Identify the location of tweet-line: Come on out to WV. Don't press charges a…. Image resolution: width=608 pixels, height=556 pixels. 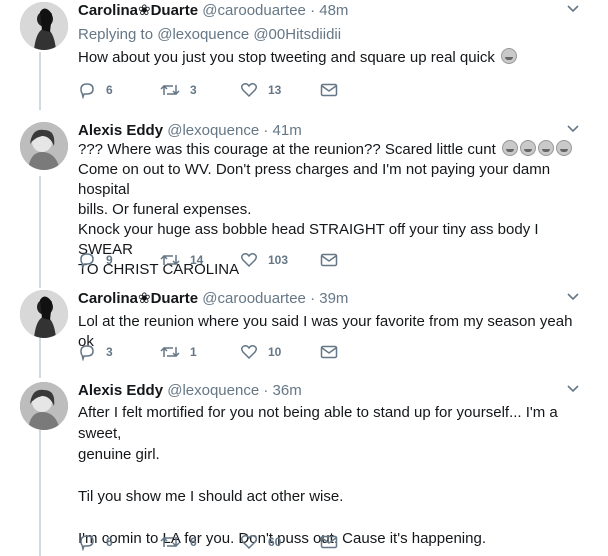
(314, 179).